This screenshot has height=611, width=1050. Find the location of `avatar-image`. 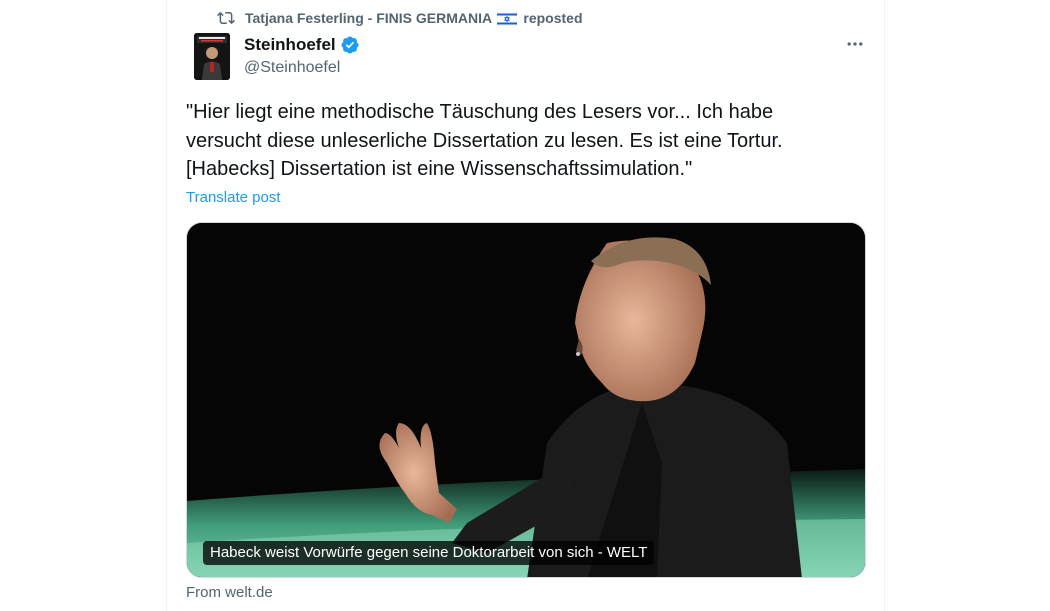

avatar-image is located at coordinates (212, 56).